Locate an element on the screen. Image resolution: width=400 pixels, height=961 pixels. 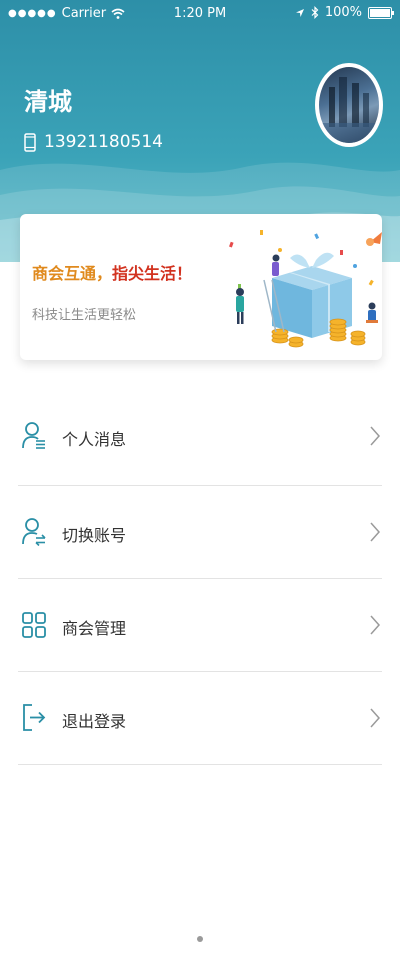
menu-item-switch-account: 切换账号 is located at coordinates (200, 532).